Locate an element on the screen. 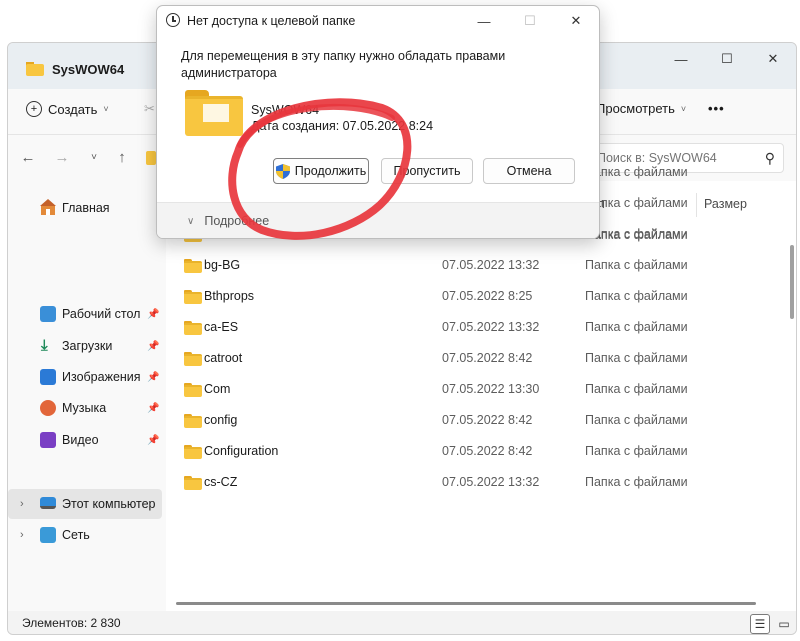 The width and height of the screenshot is (800, 641). music-icon is located at coordinates (48, 408).